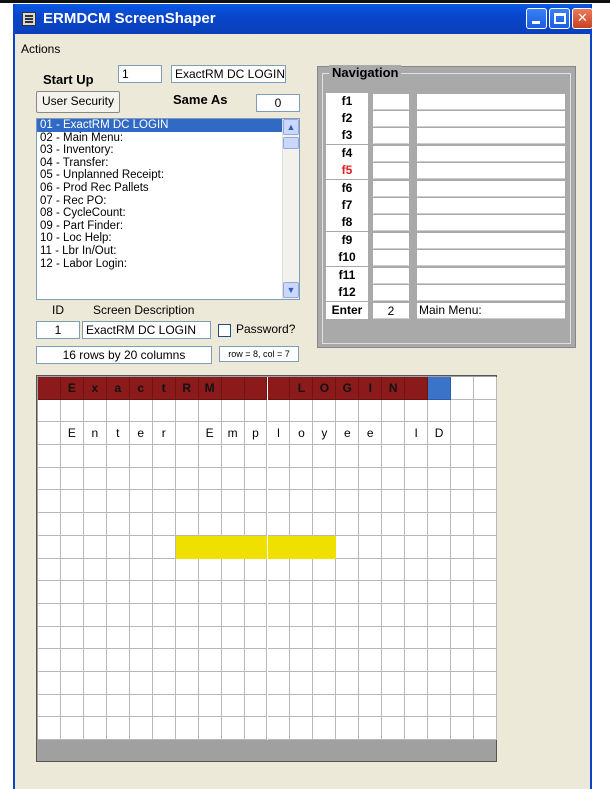  What do you see at coordinates (371, 388) in the screenshot?
I see `grid-cell: I` at bounding box center [371, 388].